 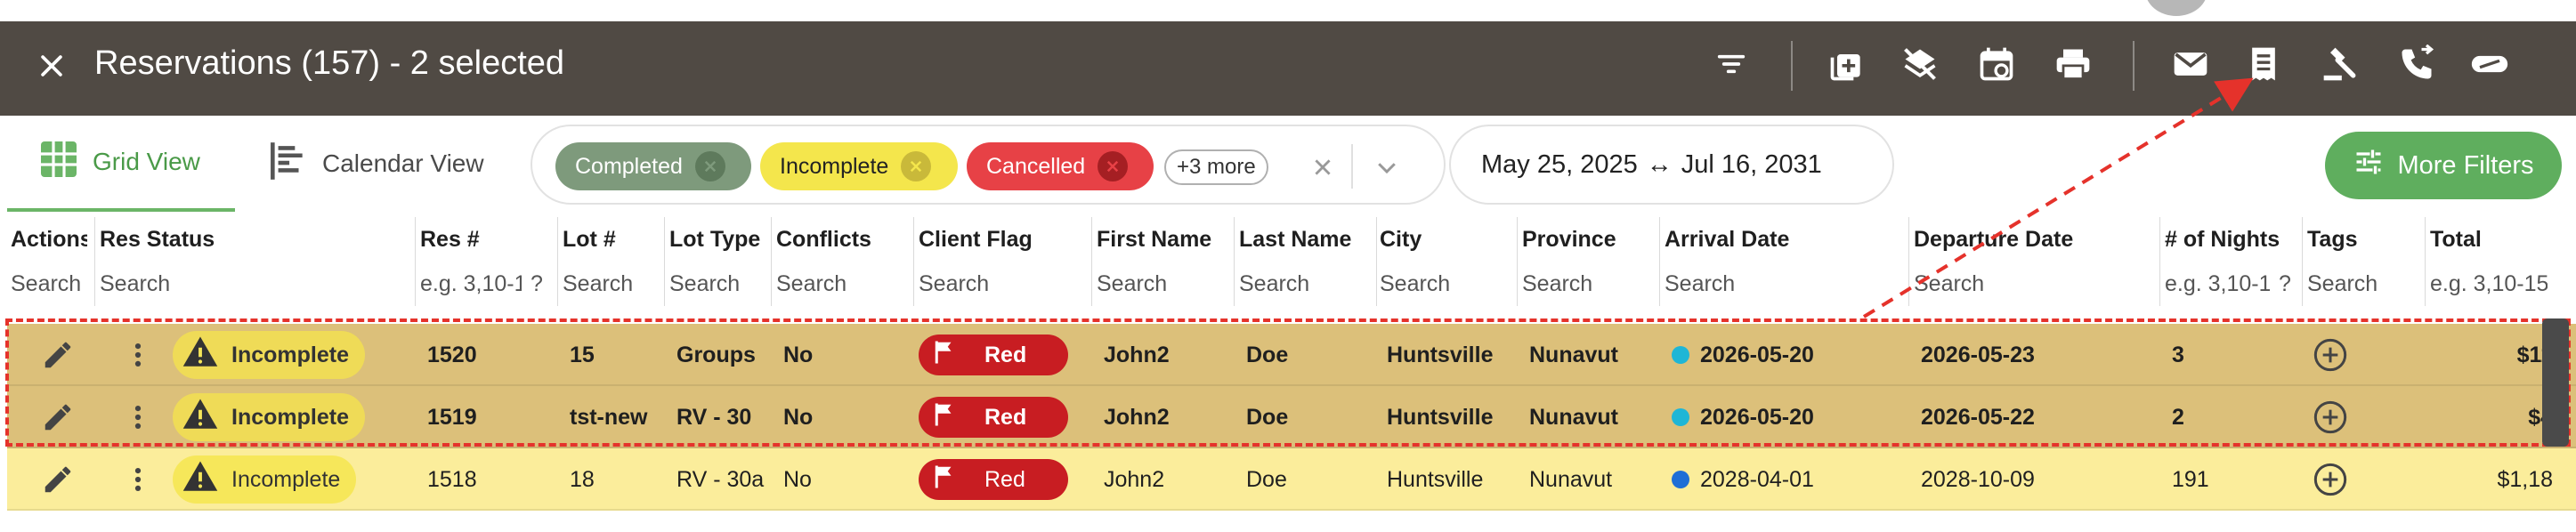 I want to click on last-name: Doe, so click(x=1266, y=479).